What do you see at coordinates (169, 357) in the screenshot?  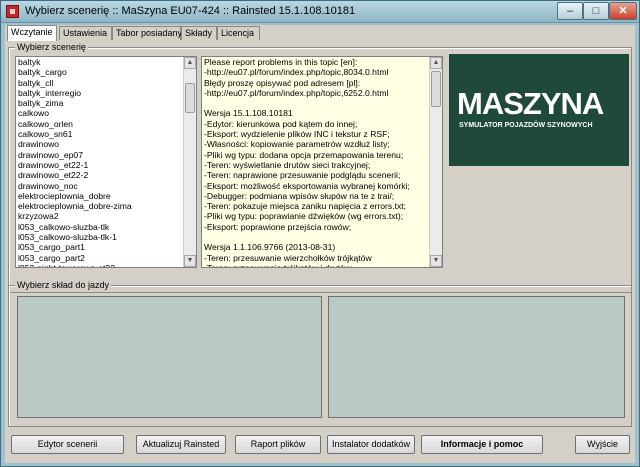 I see `consist-list-left` at bounding box center [169, 357].